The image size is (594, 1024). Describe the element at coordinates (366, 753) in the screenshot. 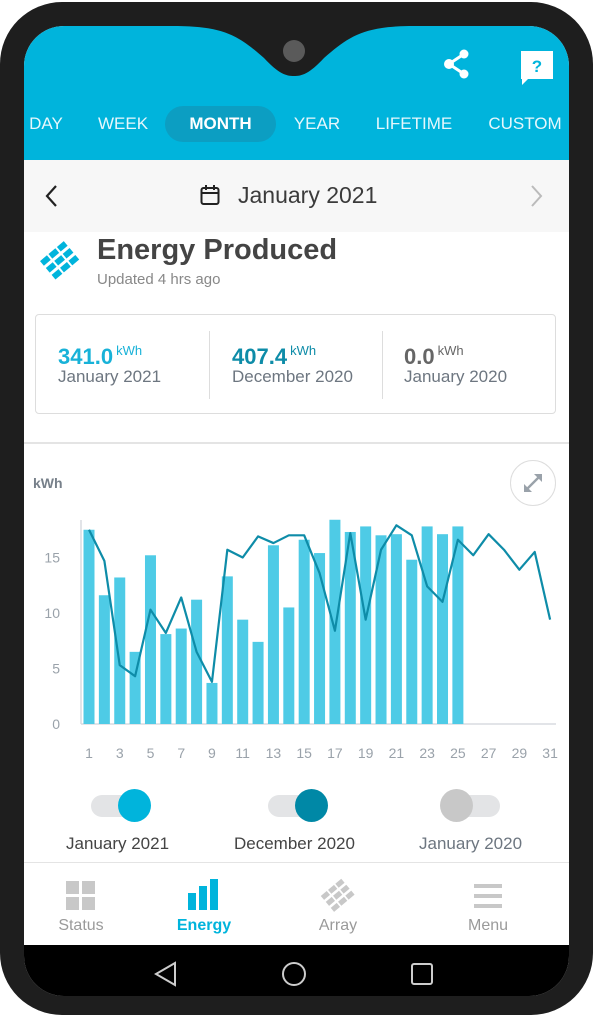

I see `x-tick-label: 19` at that location.